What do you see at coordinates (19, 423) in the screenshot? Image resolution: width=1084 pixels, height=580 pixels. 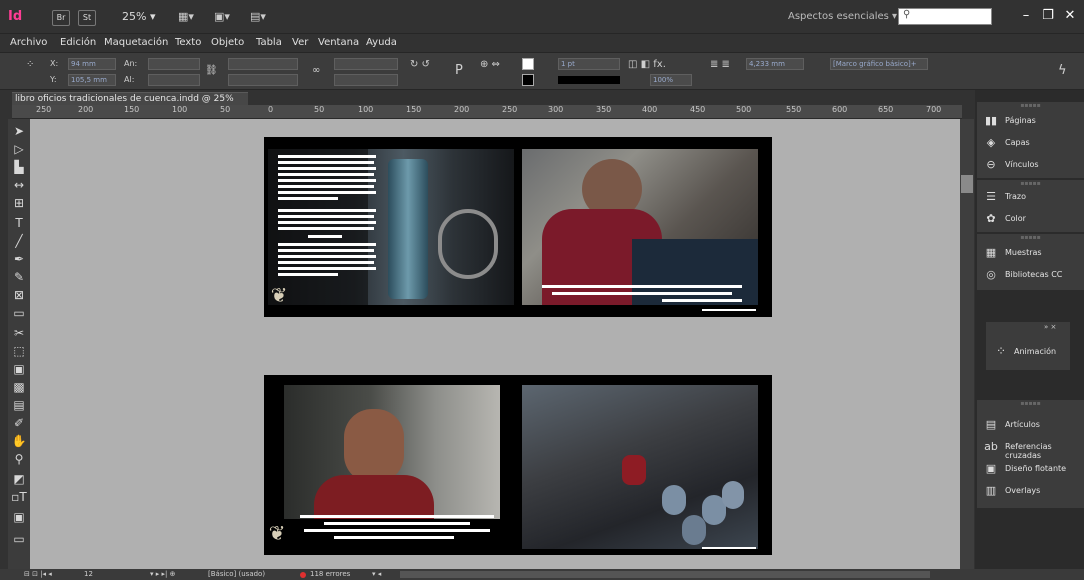 I see `eyedropper-tool-icon: ✐` at bounding box center [19, 423].